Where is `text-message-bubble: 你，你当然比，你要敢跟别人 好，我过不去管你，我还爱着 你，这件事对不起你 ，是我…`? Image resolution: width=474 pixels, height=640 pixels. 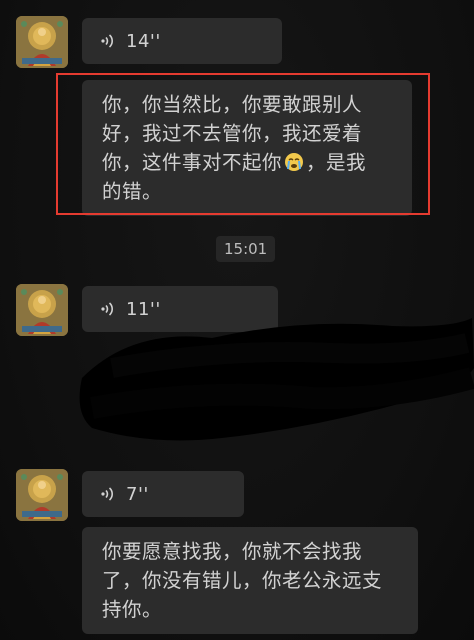 text-message-bubble: 你，你当然比，你要敢跟别人 好，我过不去管你，我还爱着 你，这件事对不起你 ，是我… is located at coordinates (247, 148).